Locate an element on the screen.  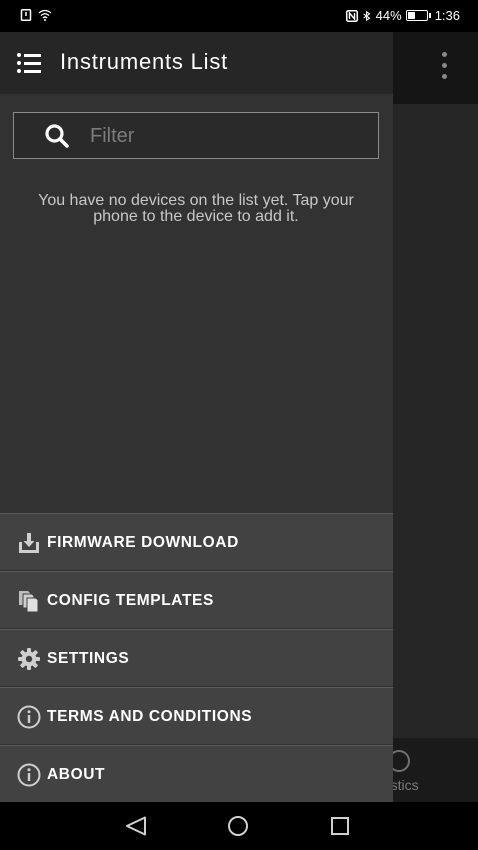
menu-item-label: FIRMWARE DOWNLOAD is located at coordinates (143, 542).